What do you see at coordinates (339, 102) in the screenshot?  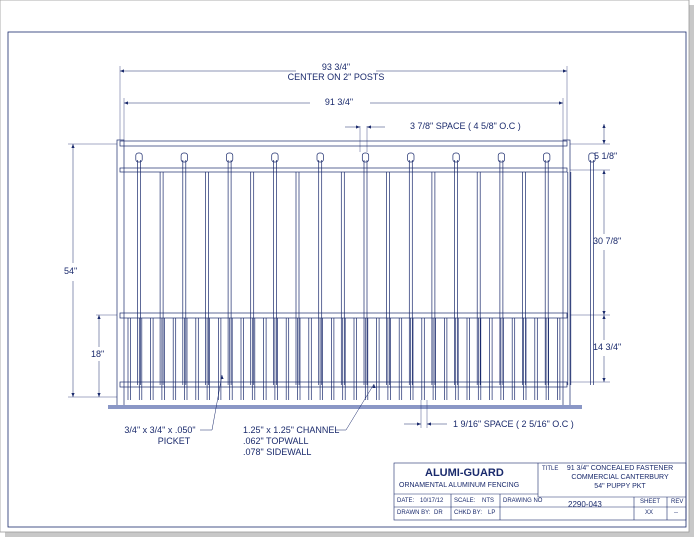 I see `panel-width-dimension: 91 3/4"` at bounding box center [339, 102].